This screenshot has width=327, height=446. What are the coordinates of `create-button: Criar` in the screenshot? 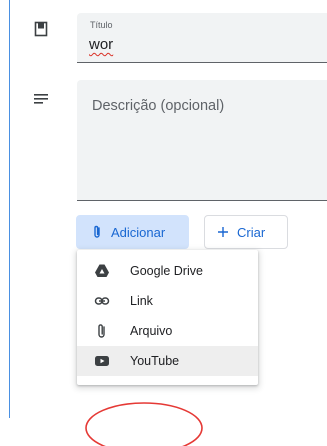 It's located at (246, 232).